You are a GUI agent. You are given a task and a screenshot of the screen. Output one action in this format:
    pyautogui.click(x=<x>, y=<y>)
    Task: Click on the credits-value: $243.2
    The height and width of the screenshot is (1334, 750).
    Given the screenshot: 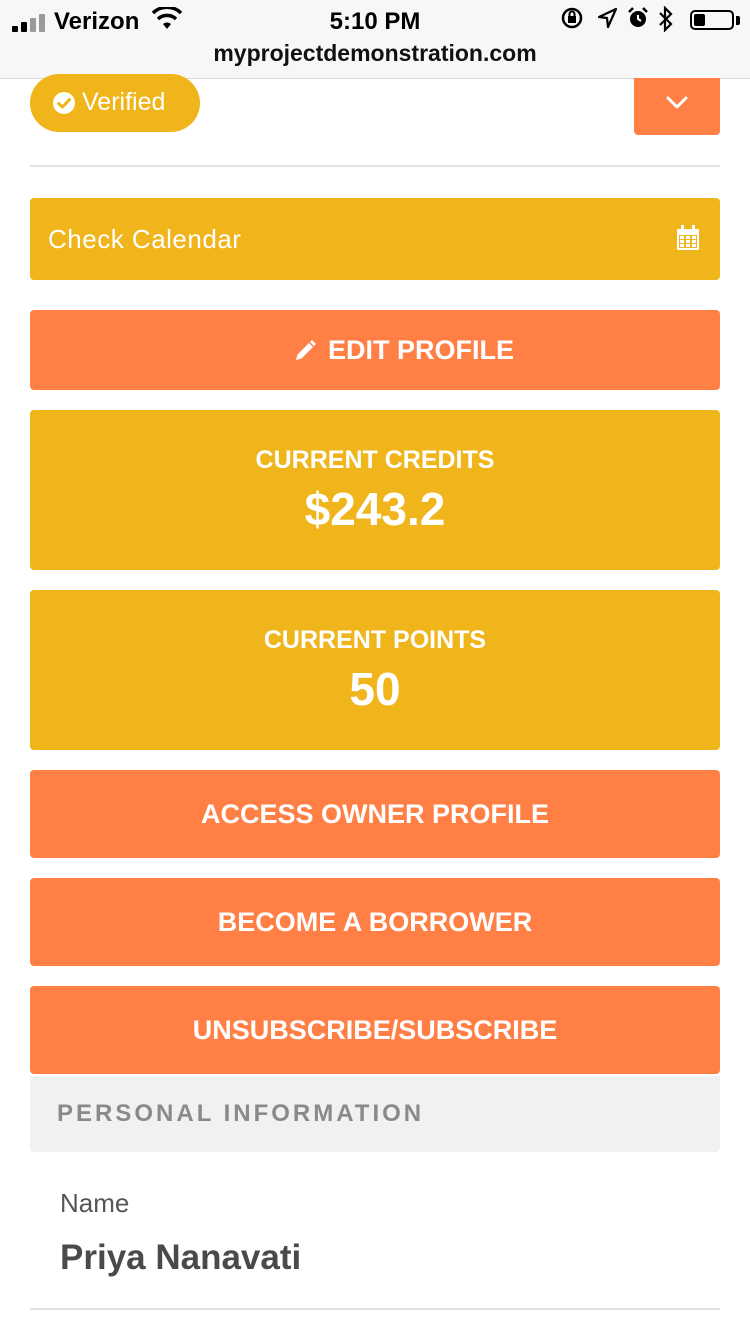 What is the action you would take?
    pyautogui.click(x=375, y=509)
    